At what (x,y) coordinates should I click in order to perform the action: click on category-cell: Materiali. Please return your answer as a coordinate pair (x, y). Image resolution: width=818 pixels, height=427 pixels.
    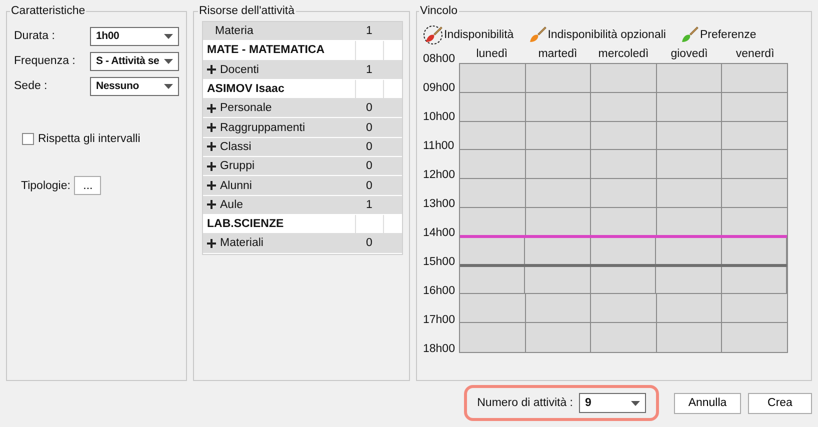
    Looking at the image, I should click on (279, 243).